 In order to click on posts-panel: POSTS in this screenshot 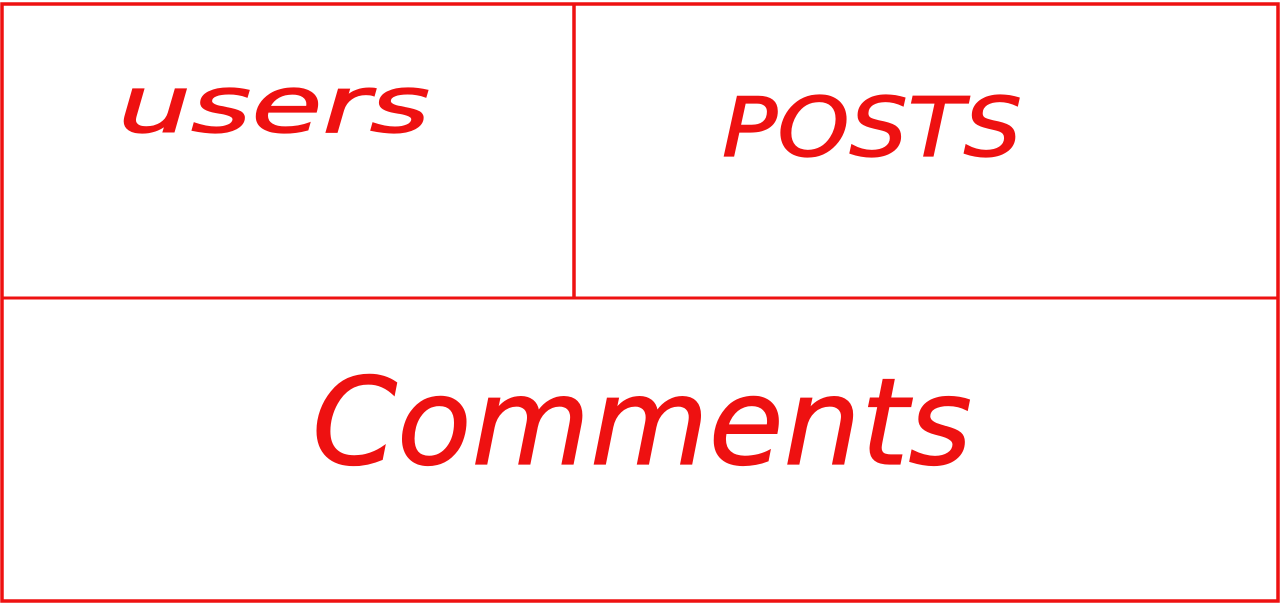, I will do `click(871, 128)`.